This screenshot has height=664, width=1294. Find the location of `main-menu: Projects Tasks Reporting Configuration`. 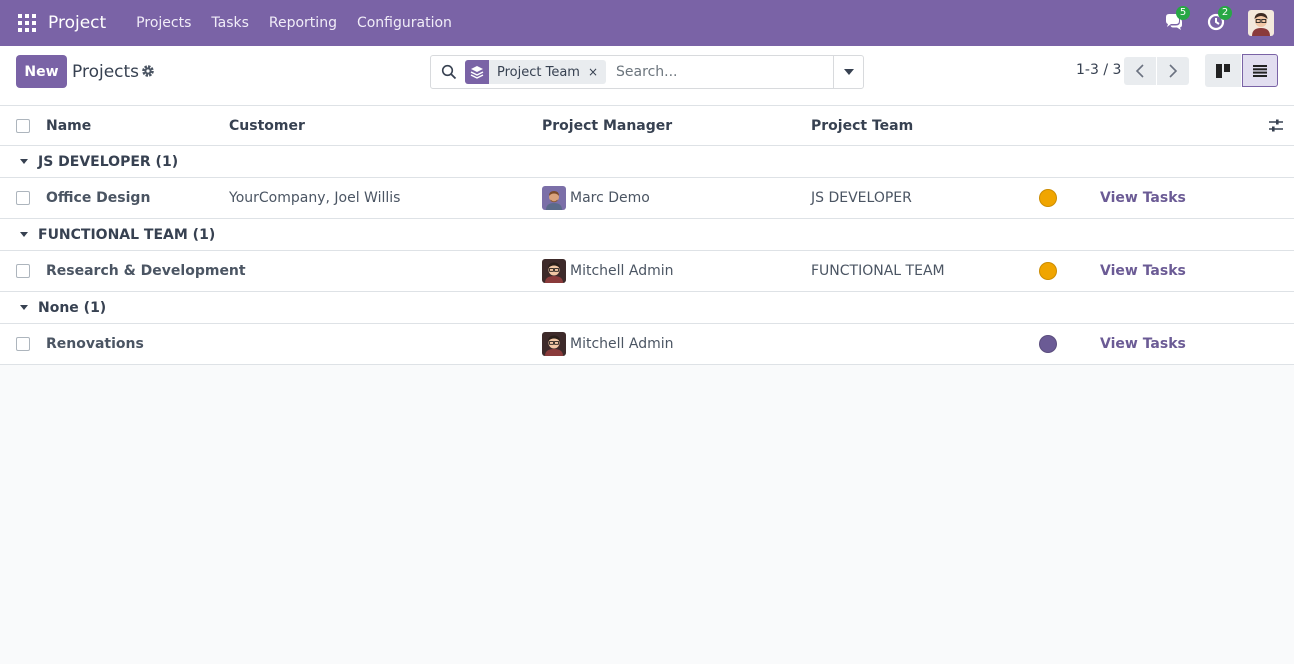

main-menu: Projects Tasks Reporting Configuration is located at coordinates (294, 23).